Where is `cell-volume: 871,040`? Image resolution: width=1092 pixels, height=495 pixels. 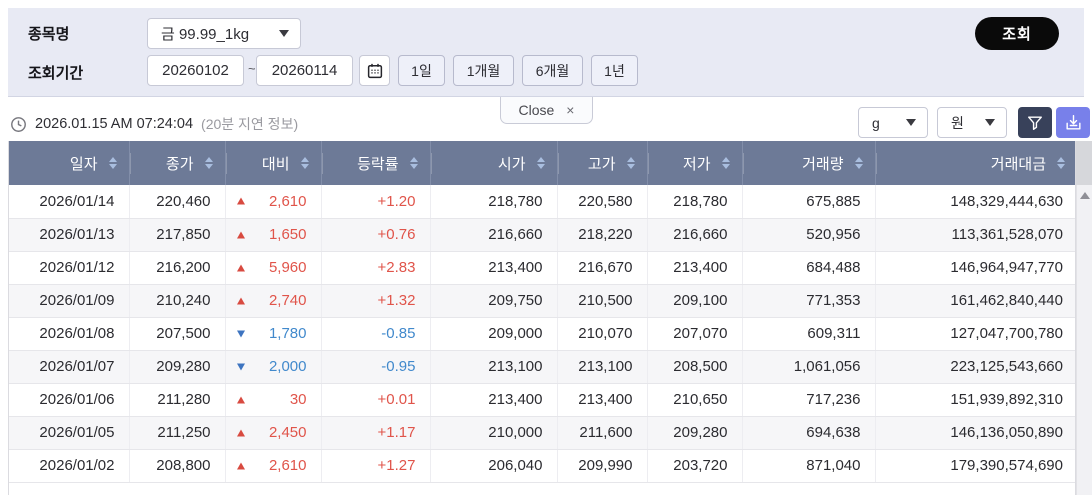 cell-volume: 871,040 is located at coordinates (808, 466).